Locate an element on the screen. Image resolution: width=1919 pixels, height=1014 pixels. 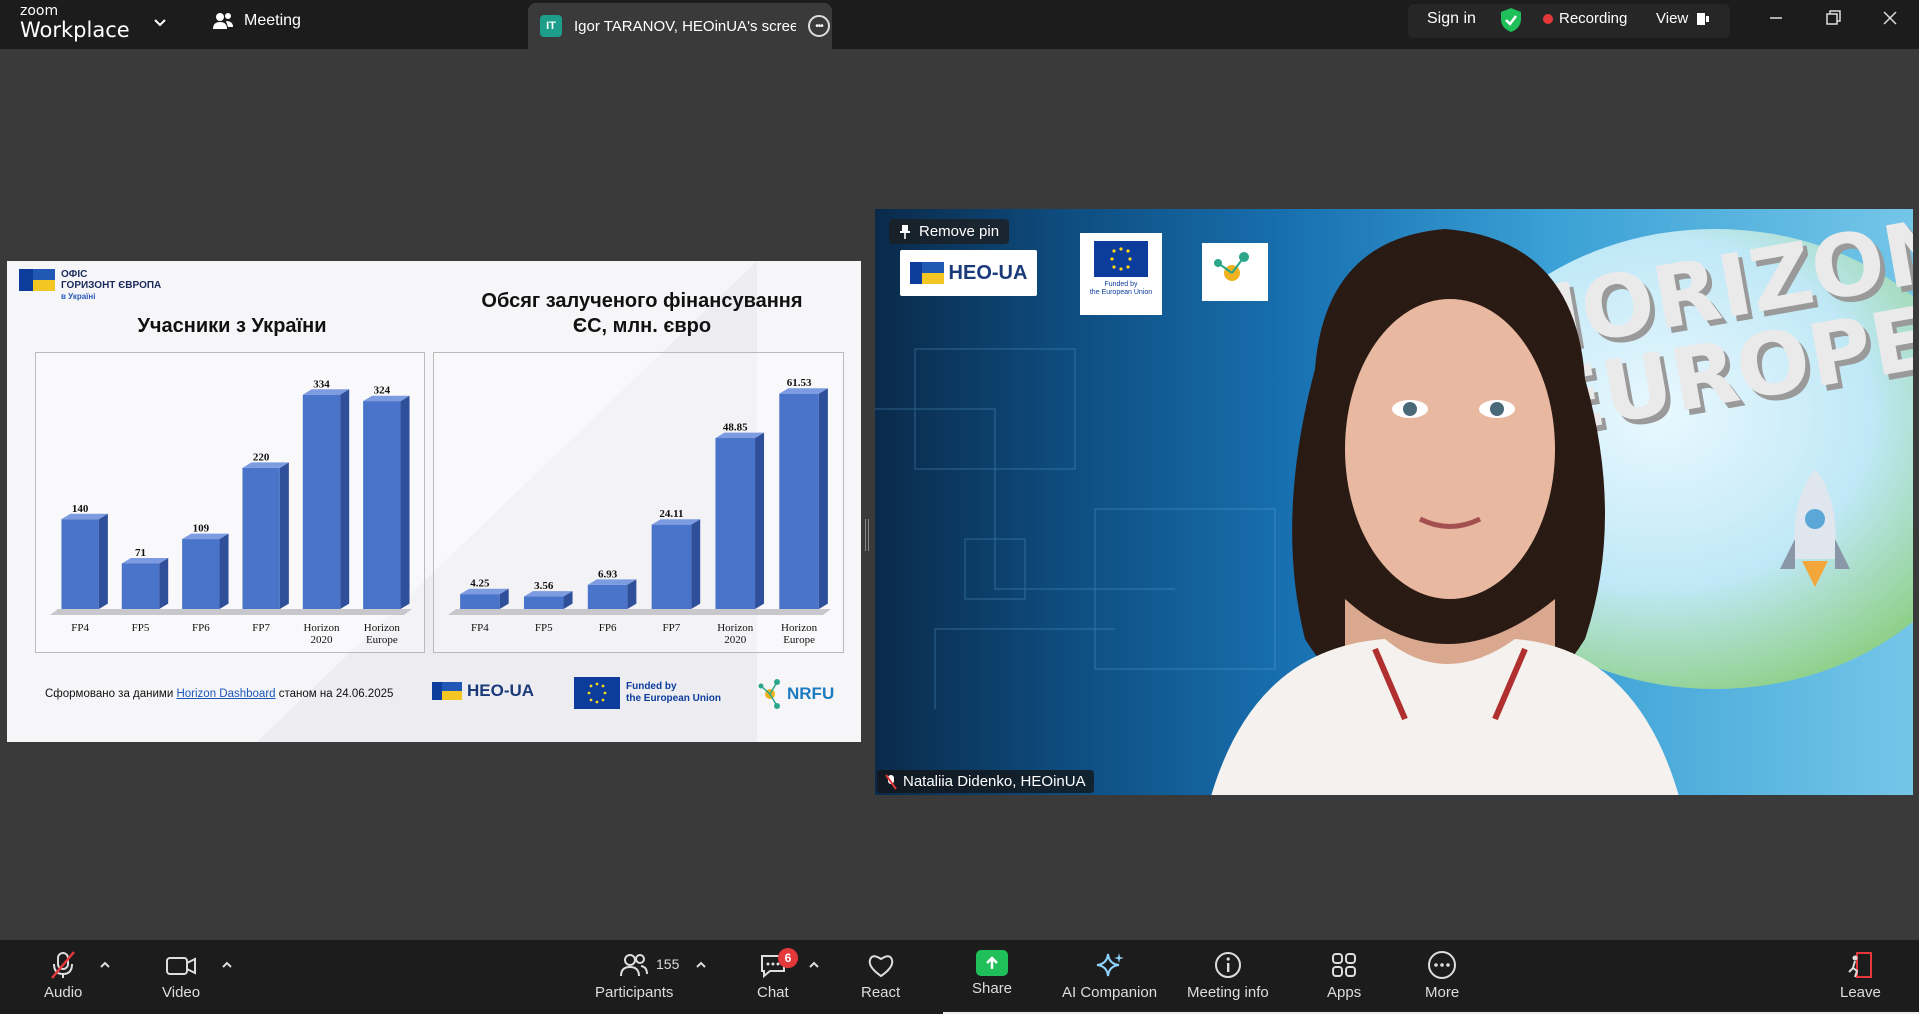
eu-flag-icon is located at coordinates (1121, 259).